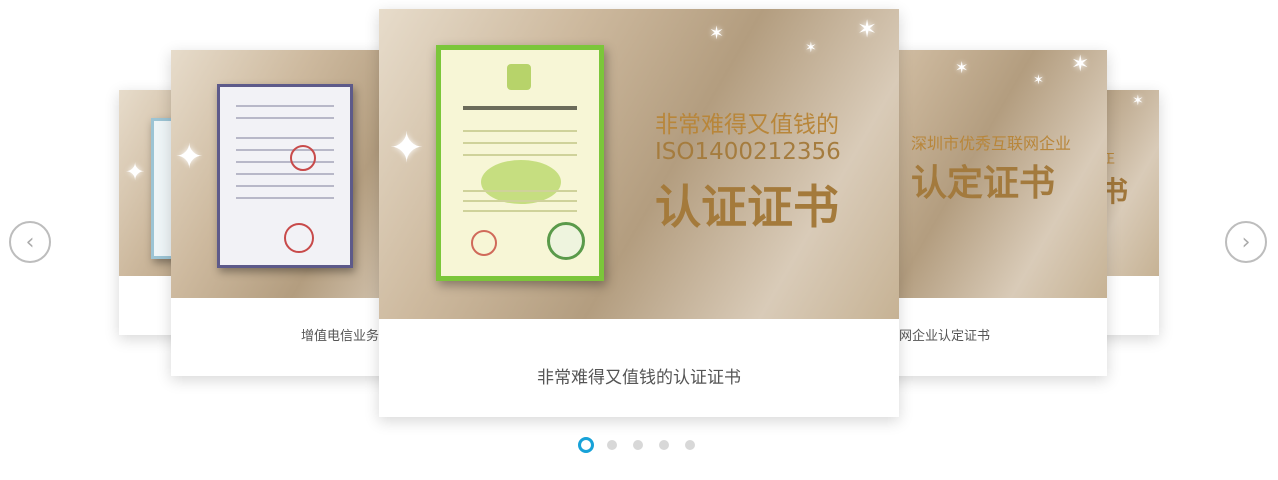  I want to click on slide-headline-line2: ISO1400212356, so click(748, 152).